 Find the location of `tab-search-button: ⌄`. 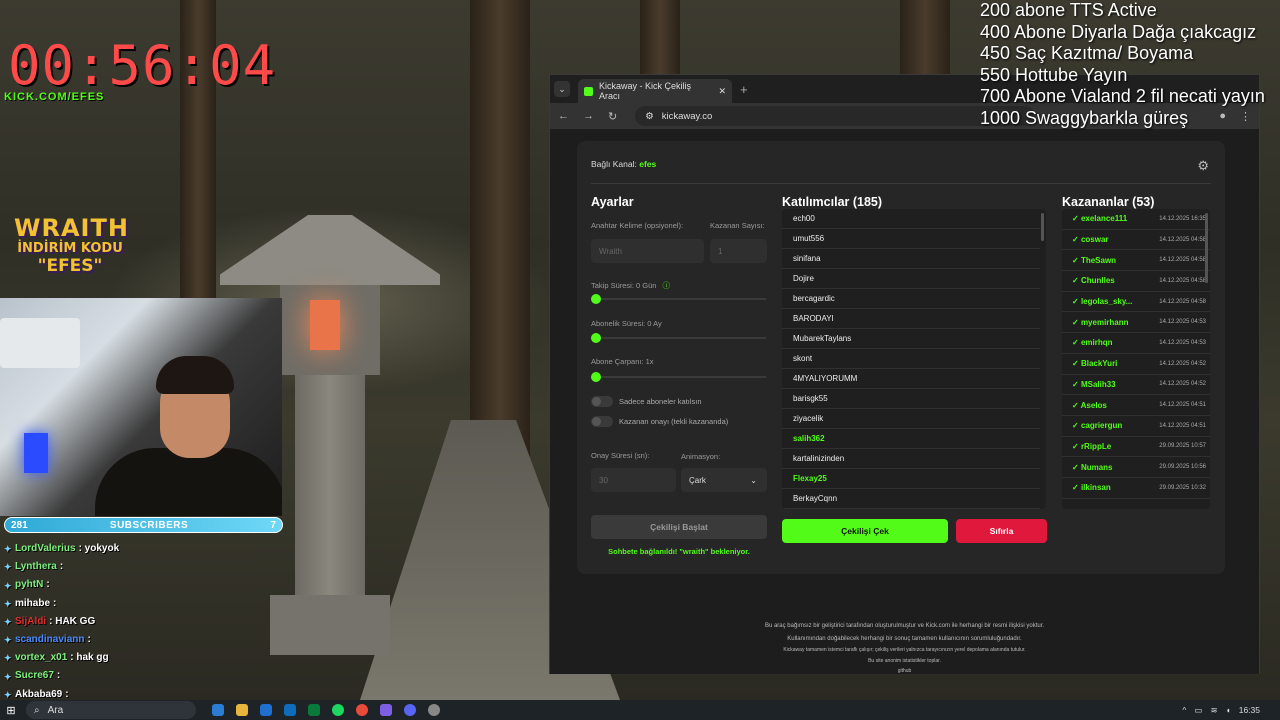

tab-search-button: ⌄ is located at coordinates (562, 89).